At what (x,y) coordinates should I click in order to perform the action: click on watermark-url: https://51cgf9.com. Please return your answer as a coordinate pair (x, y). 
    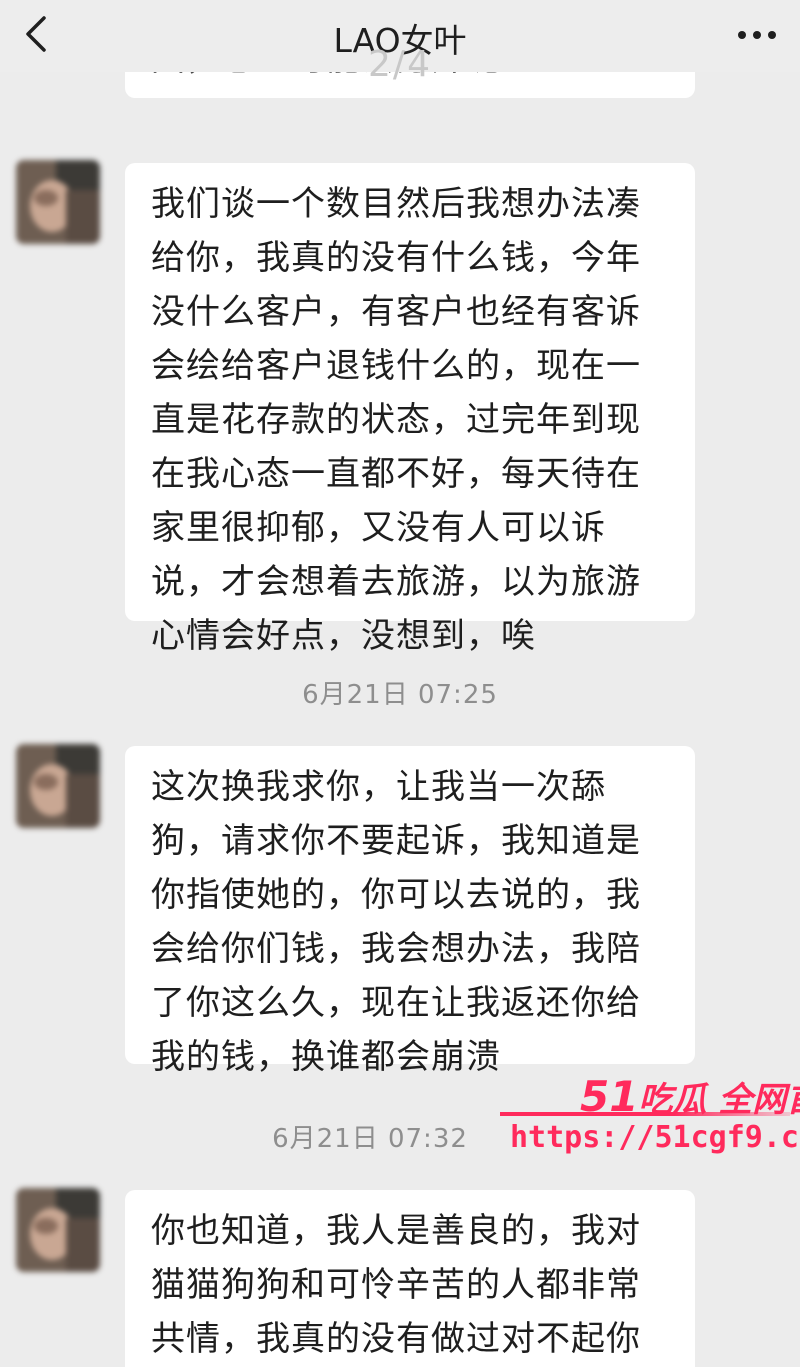
    Looking at the image, I should click on (655, 1137).